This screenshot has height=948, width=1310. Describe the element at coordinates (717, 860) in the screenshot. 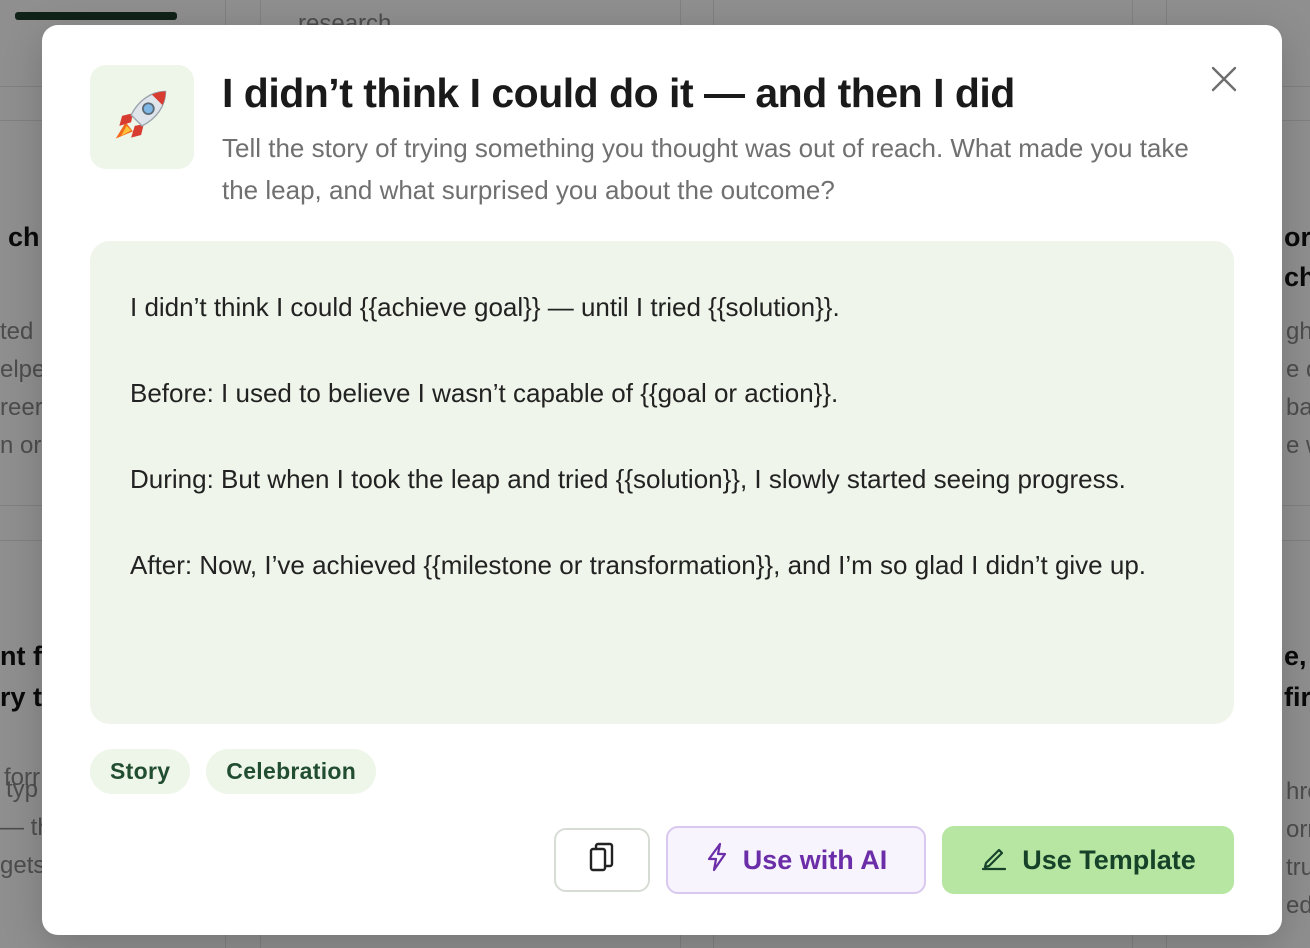

I see `lightning-icon` at that location.